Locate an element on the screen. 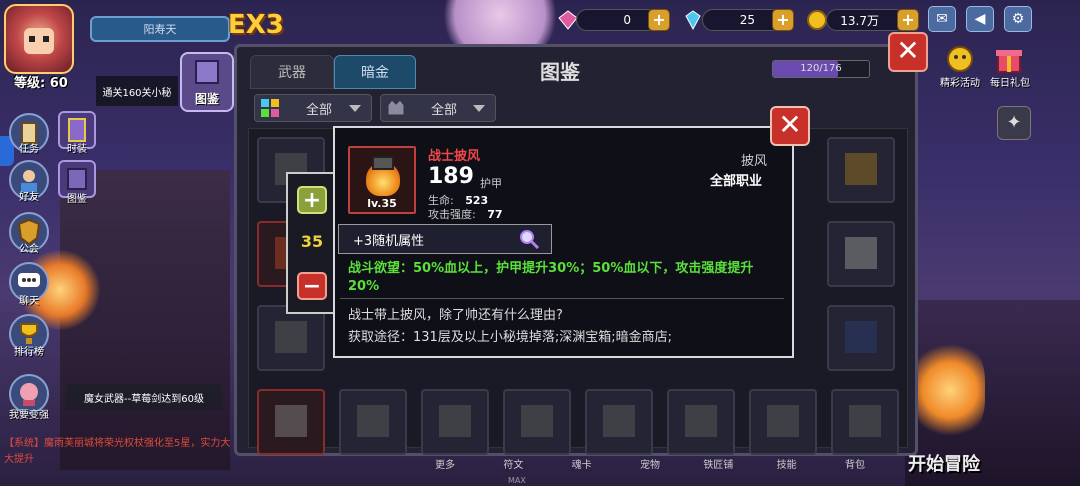 The image size is (1080, 486). nav-blacksmith: 铁匠铺 is located at coordinates (718, 467).